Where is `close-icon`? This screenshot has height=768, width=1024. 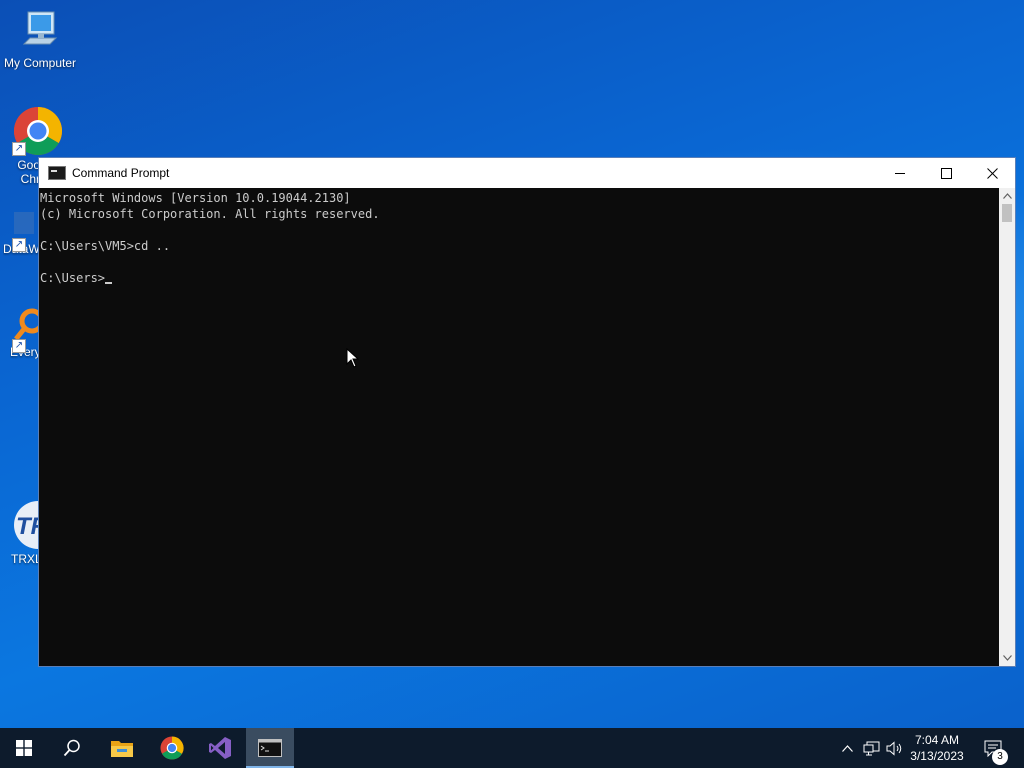
close-icon is located at coordinates (992, 173).